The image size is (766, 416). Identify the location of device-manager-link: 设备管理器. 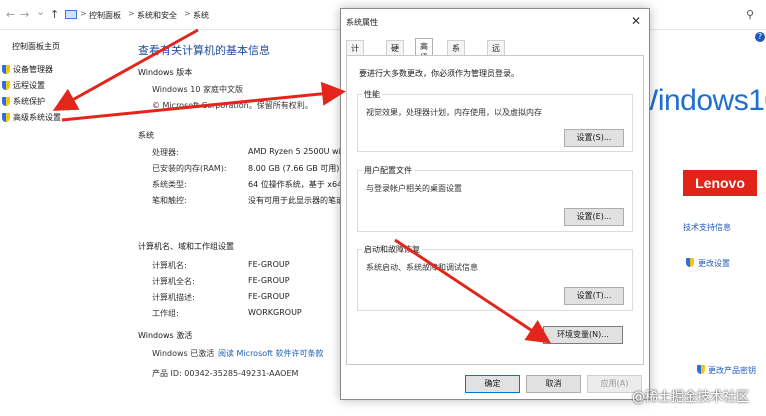
(33, 69).